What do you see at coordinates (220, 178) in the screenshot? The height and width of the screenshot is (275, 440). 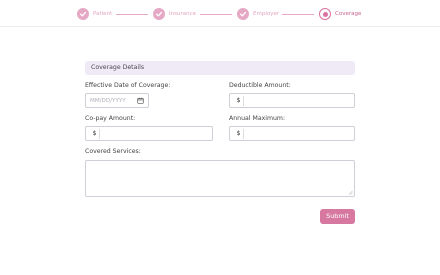 I see `covered-services-textarea` at bounding box center [220, 178].